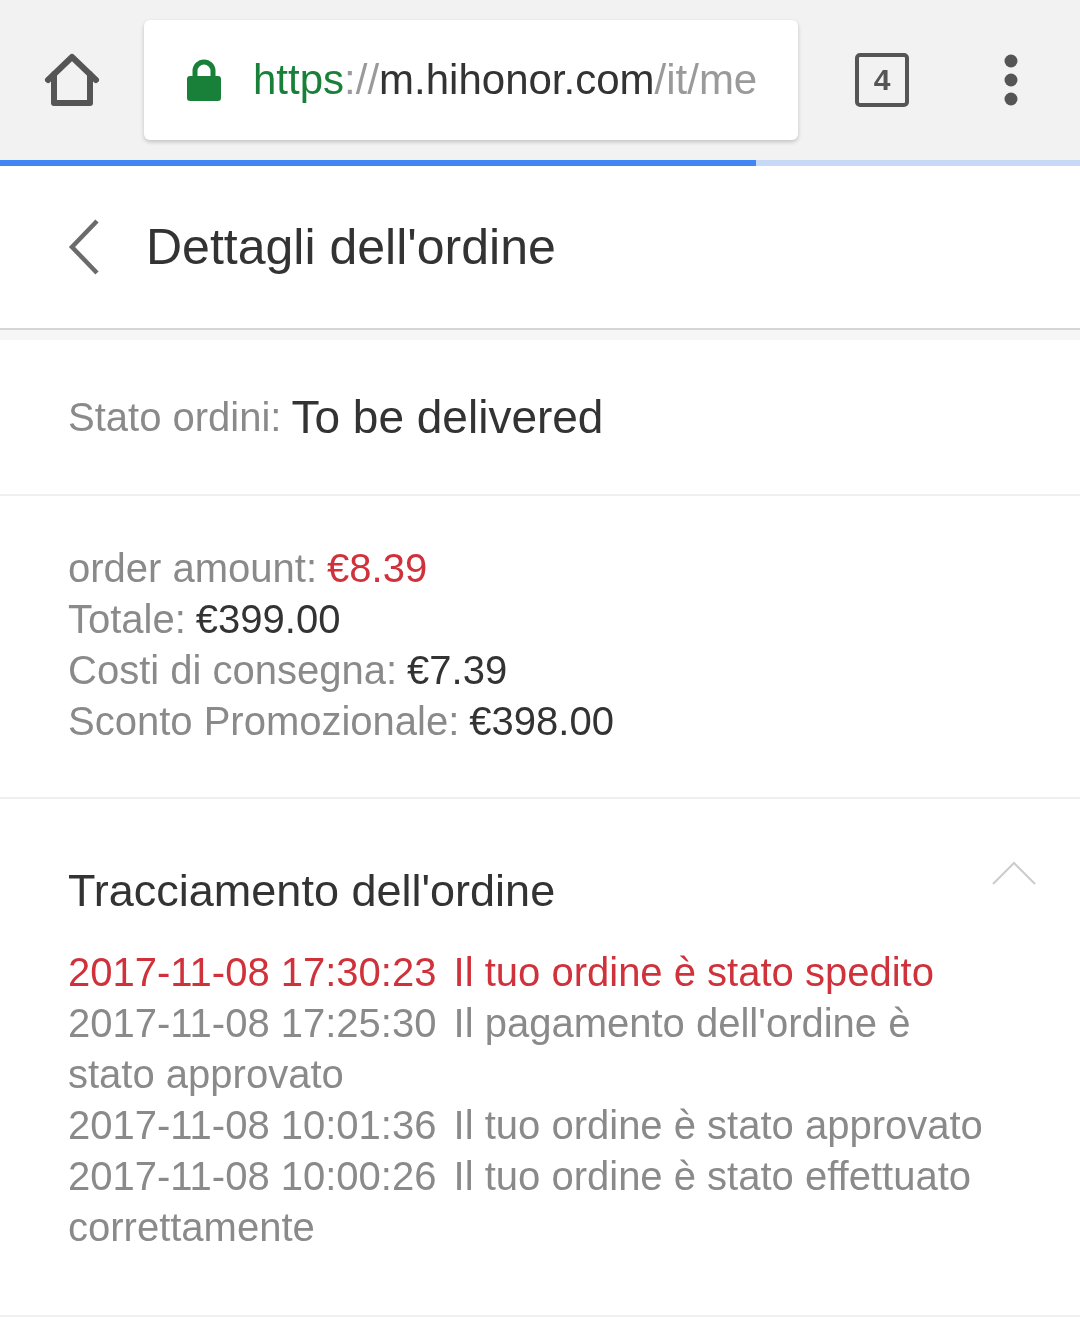 This screenshot has height=1322, width=1080. I want to click on amount-value: €8.39, so click(377, 568).